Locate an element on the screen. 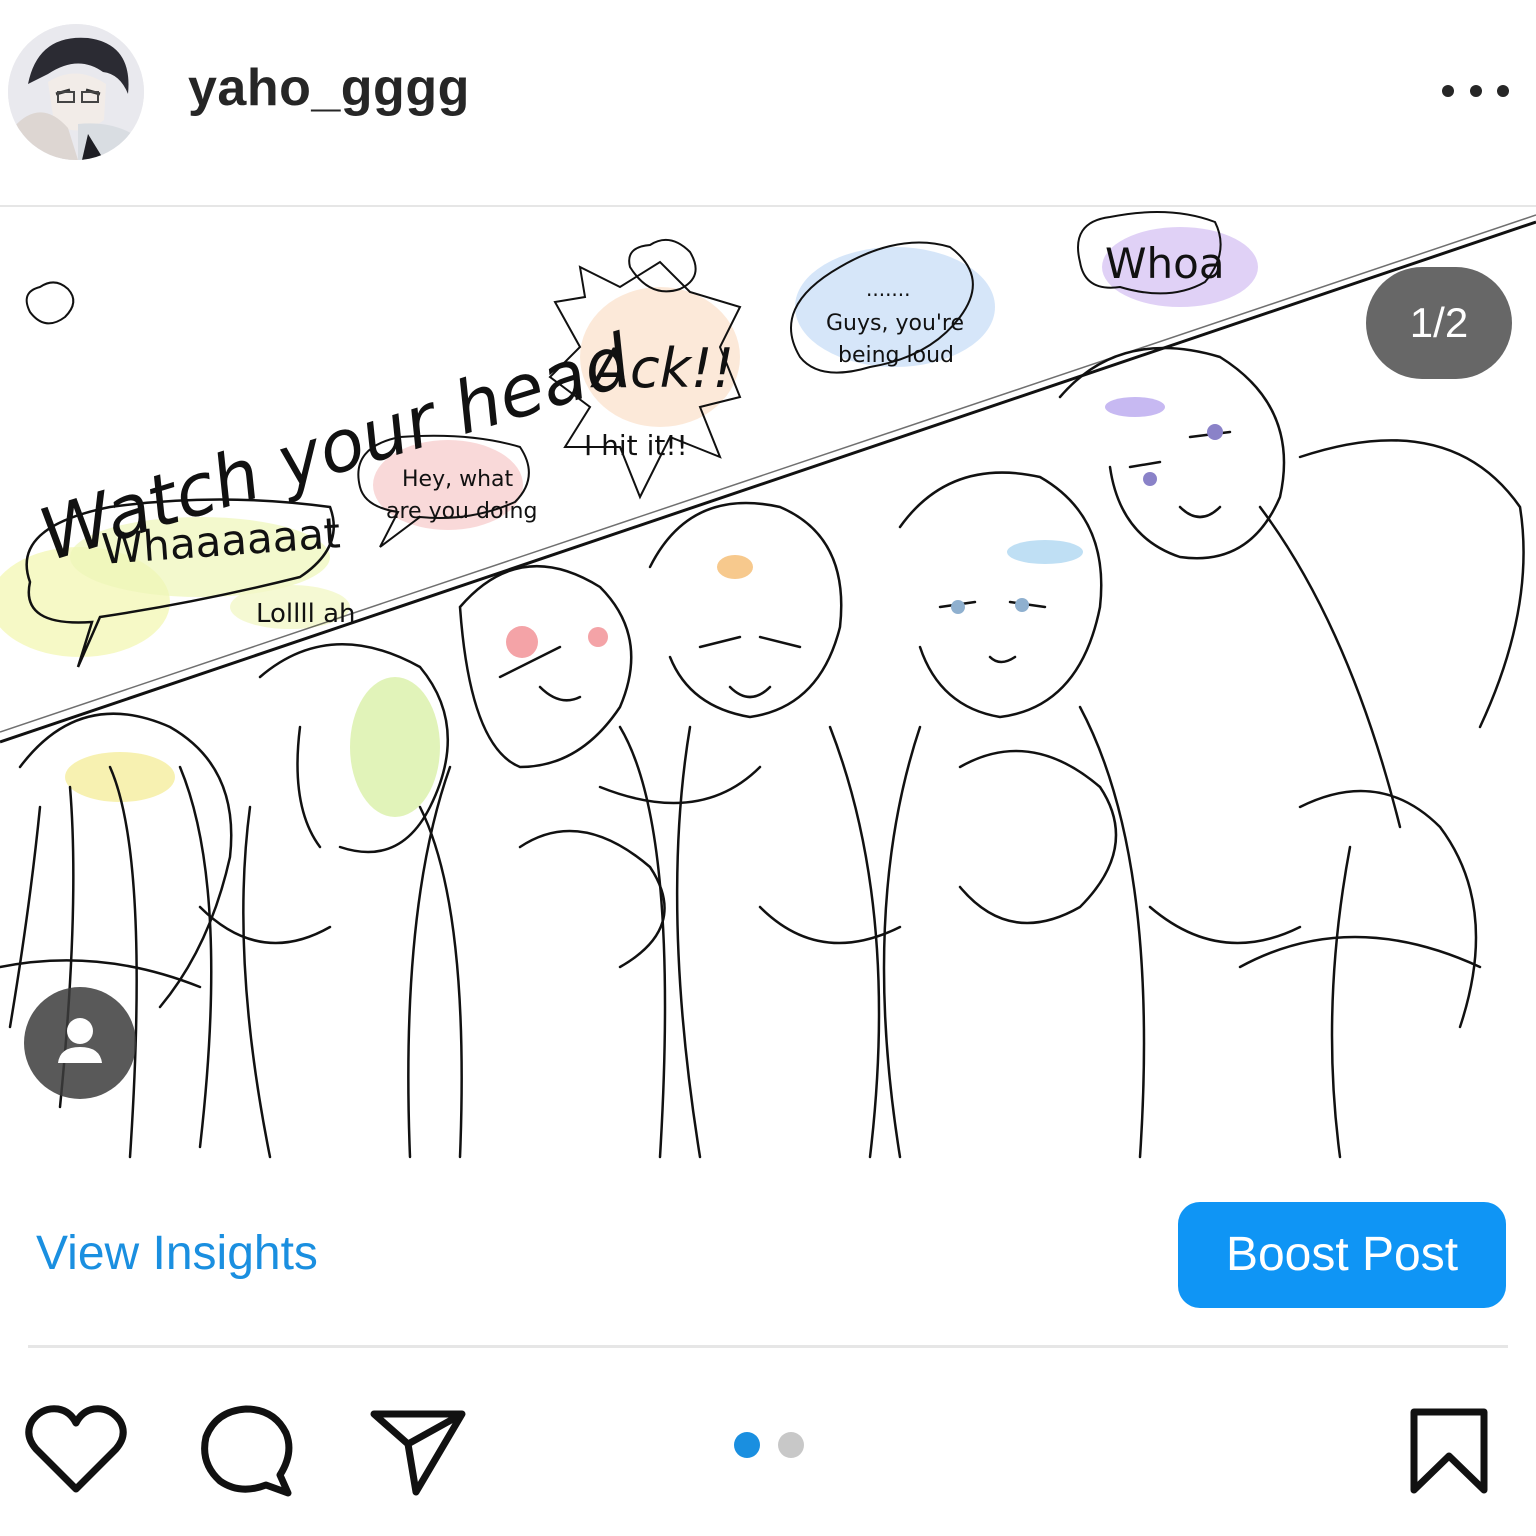 The height and width of the screenshot is (1536, 1536). send-icon is located at coordinates (418, 1454).